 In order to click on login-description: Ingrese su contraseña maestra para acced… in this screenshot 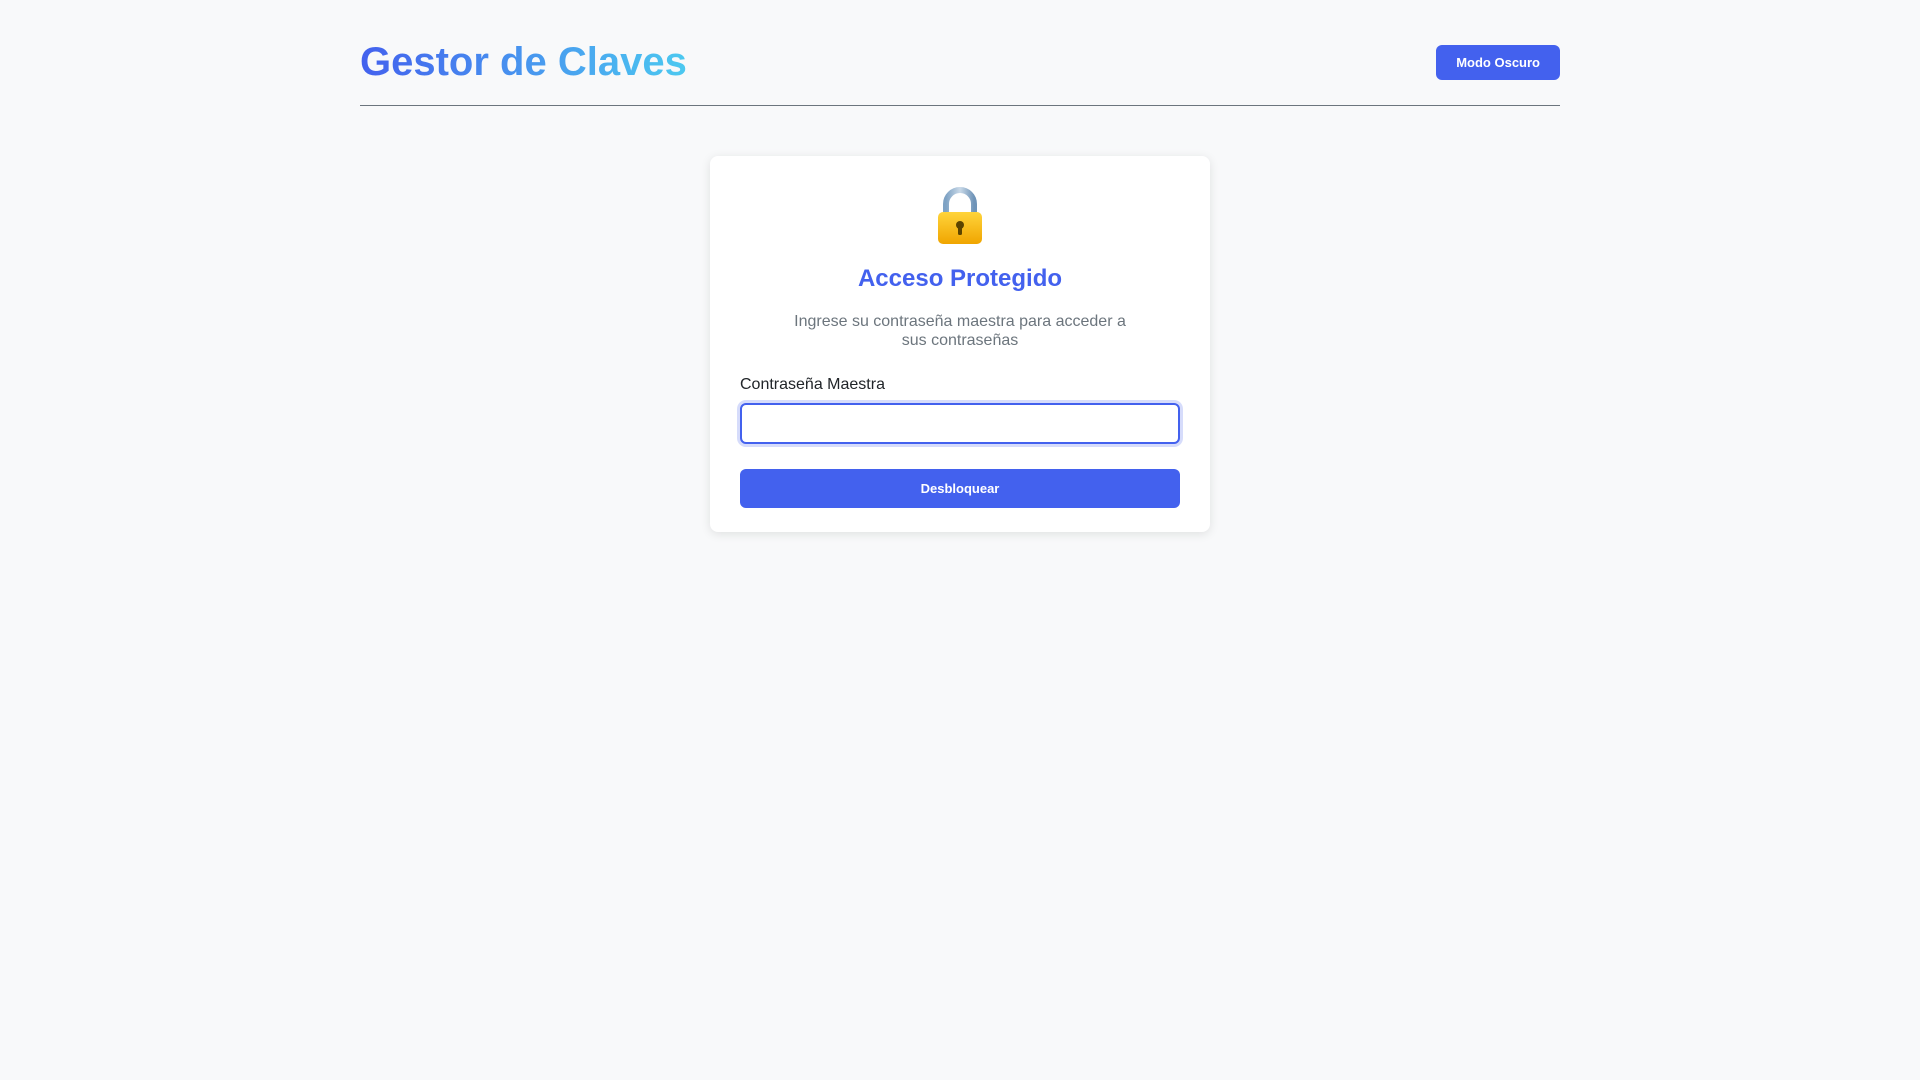, I will do `click(960, 331)`.